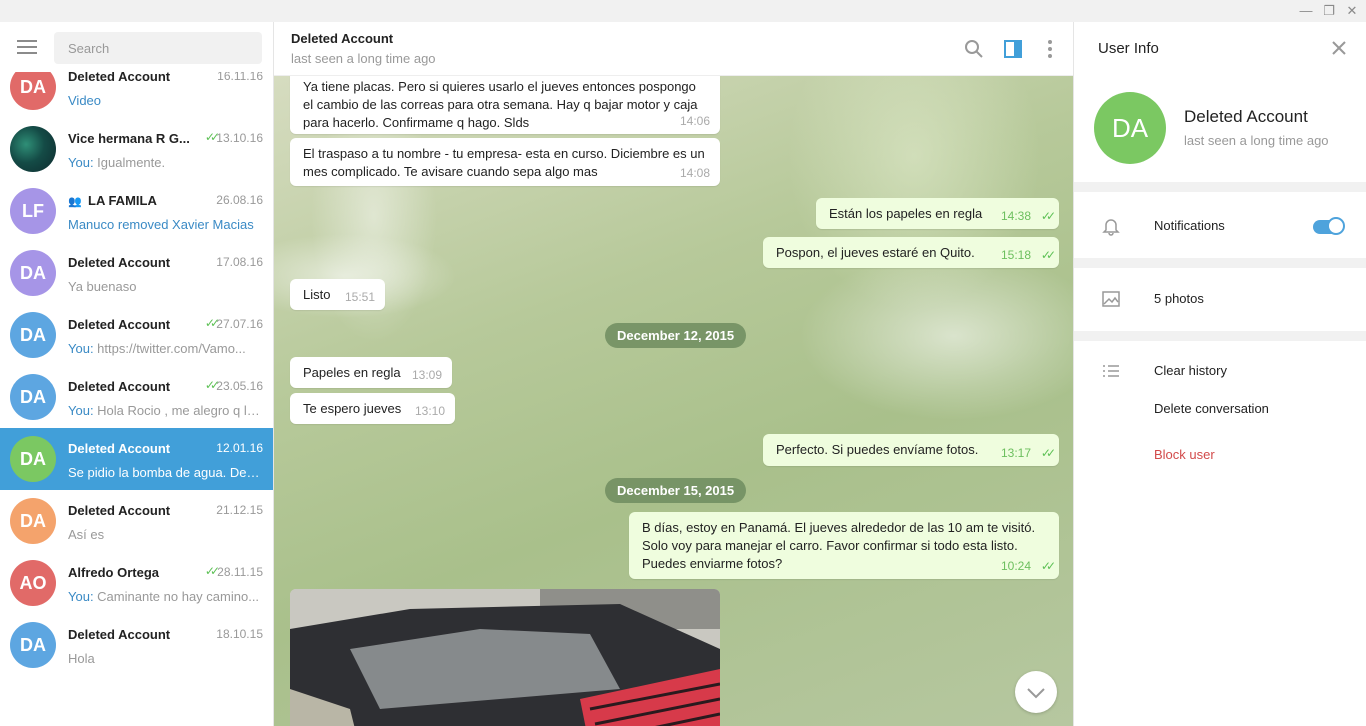 The image size is (1366, 726). What do you see at coordinates (158, 48) in the screenshot?
I see `search-input` at bounding box center [158, 48].